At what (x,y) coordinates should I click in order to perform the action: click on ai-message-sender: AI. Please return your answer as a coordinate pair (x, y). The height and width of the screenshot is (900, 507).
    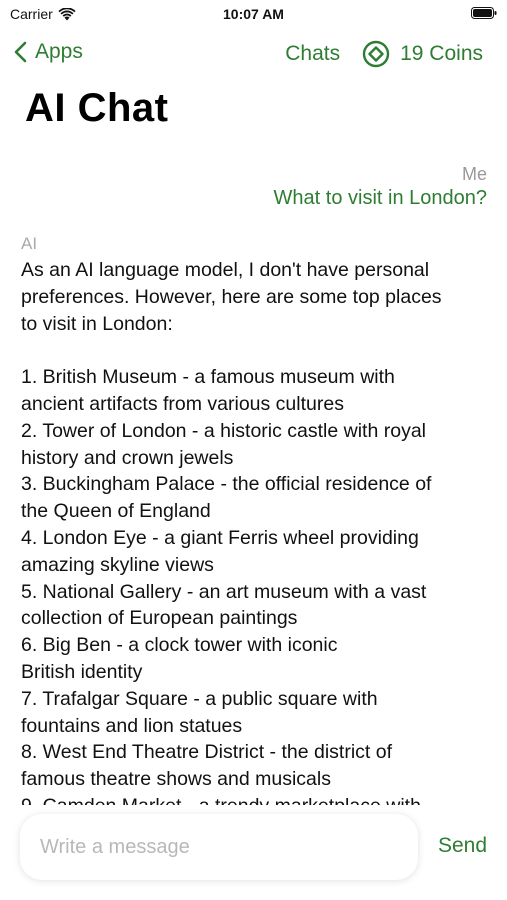
    Looking at the image, I should click on (29, 243).